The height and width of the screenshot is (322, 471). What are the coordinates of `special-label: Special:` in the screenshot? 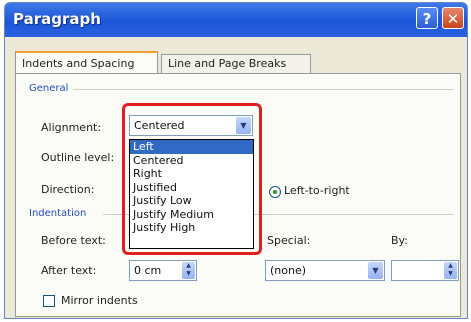 It's located at (289, 240).